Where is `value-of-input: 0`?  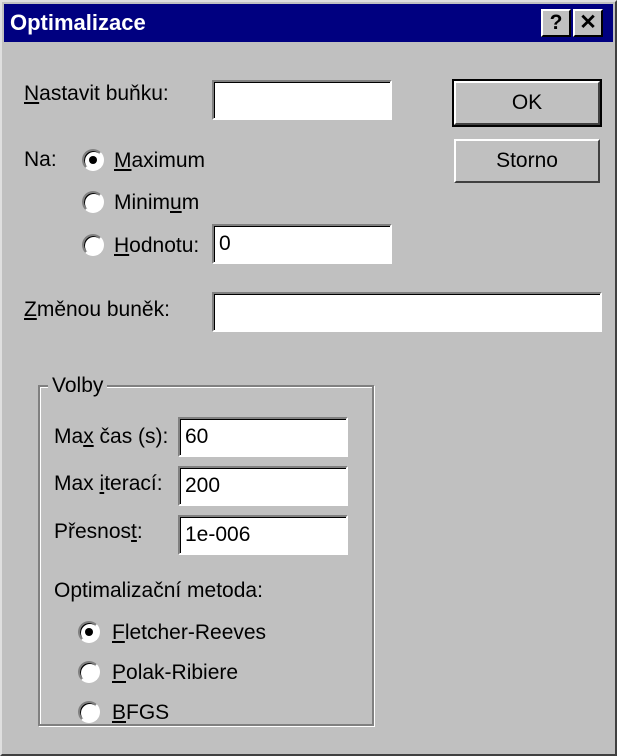 value-of-input: 0 is located at coordinates (302, 244).